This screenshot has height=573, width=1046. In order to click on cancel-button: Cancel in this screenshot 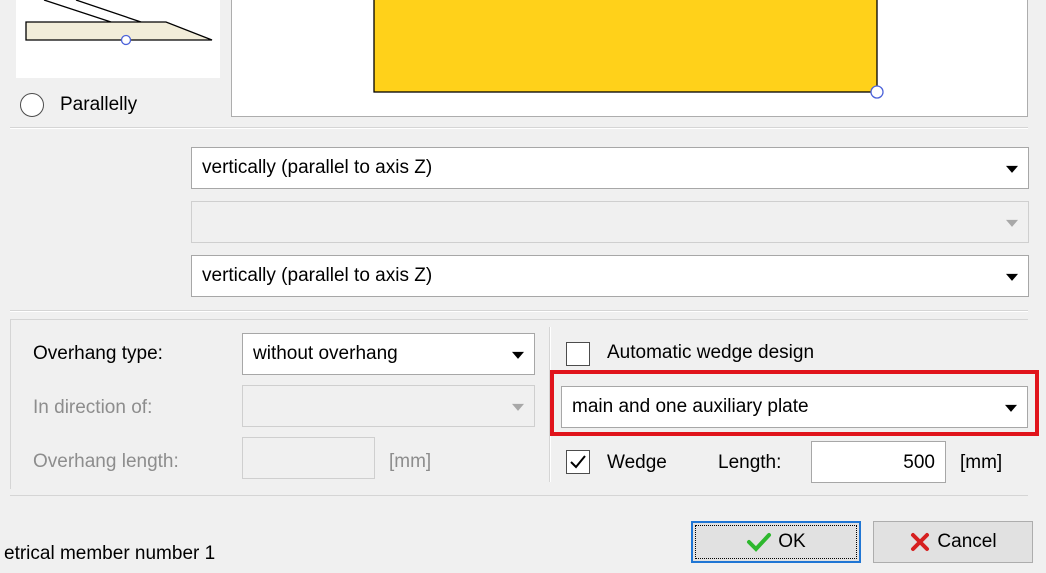, I will do `click(953, 542)`.